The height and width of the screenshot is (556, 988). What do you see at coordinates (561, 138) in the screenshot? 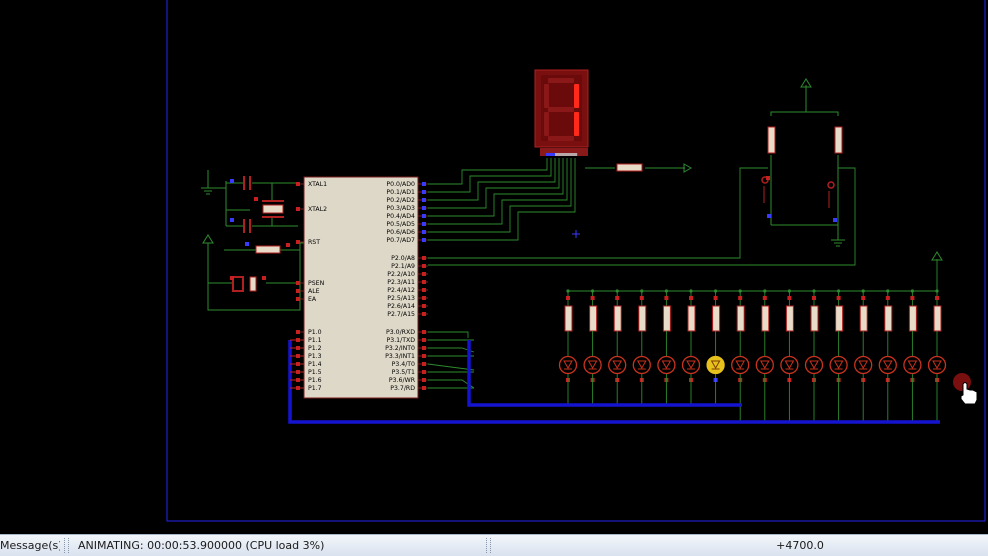
I see `segment-d` at bounding box center [561, 138].